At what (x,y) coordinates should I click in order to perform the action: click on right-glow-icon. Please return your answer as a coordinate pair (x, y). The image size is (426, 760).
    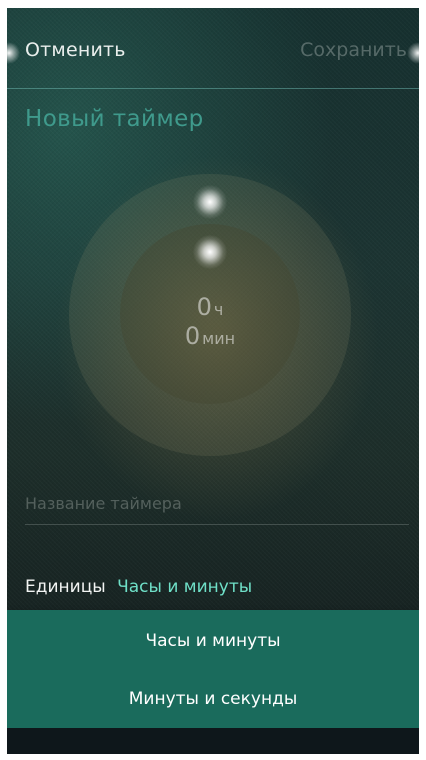
    Looking at the image, I should click on (413, 53).